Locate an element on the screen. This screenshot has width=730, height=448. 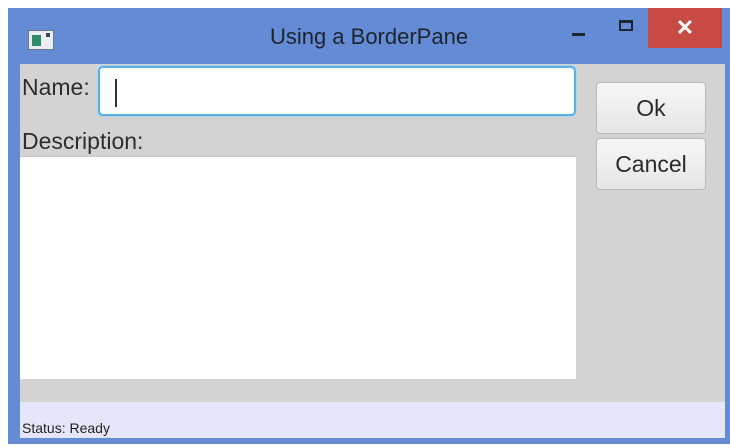
status-text: Status: Ready is located at coordinates (66, 428).